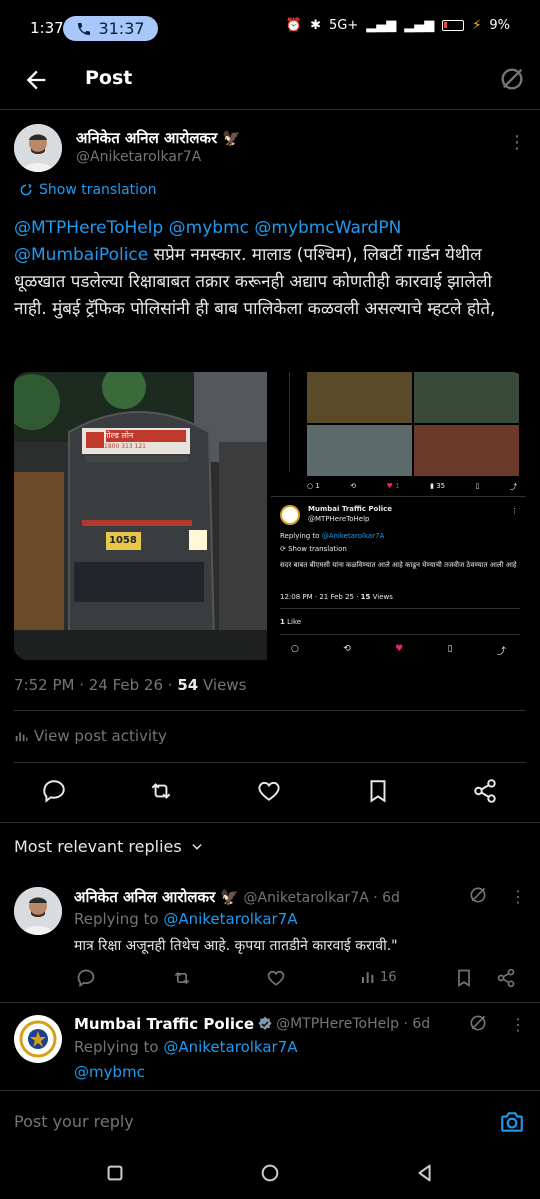 The height and width of the screenshot is (1199, 540). Describe the element at coordinates (332, 536) in the screenshot. I see `mini-replying: Replying to @Aniketarolkar7A` at that location.